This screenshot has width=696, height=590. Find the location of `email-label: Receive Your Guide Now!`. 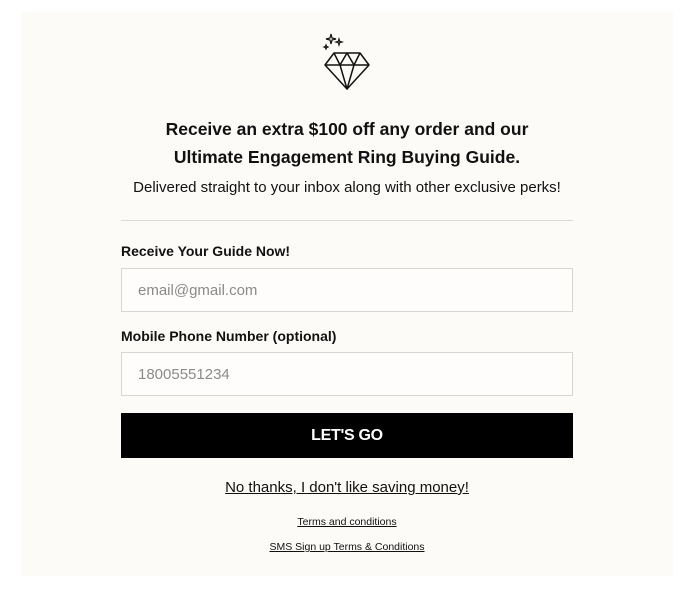

email-label: Receive Your Guide Now! is located at coordinates (206, 251).